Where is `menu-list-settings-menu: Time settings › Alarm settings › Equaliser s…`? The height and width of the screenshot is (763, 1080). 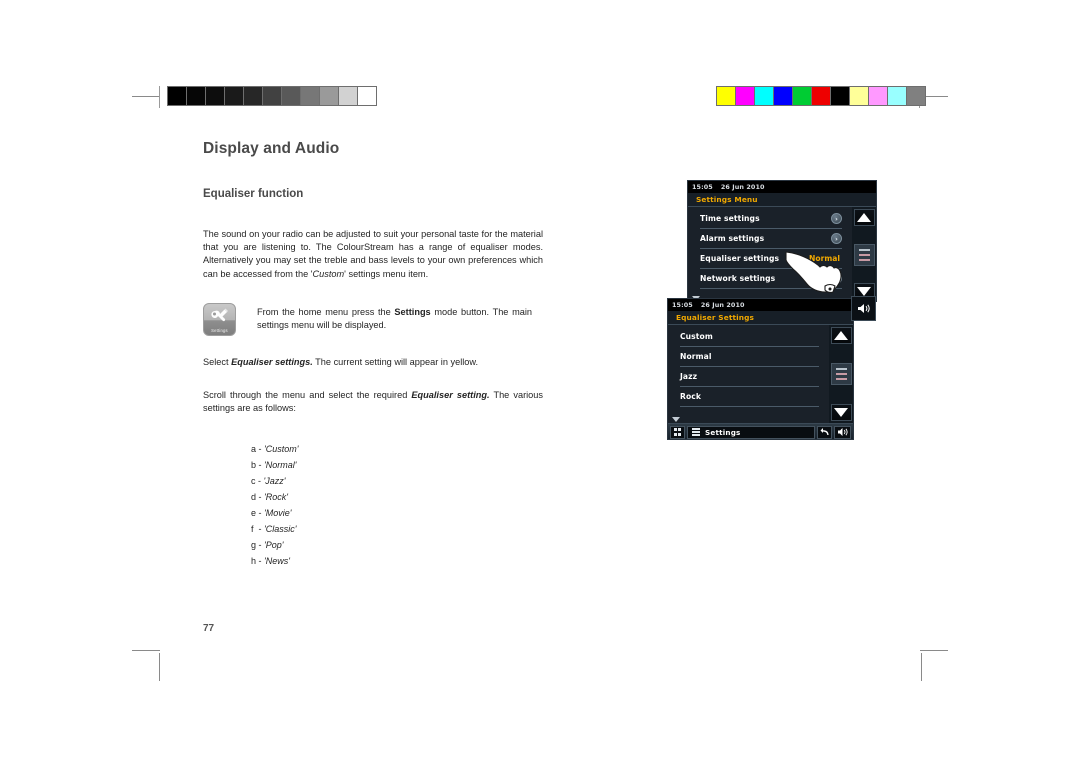
menu-list-settings-menu: Time settings › Alarm settings › Equaliser s… is located at coordinates (770, 254).